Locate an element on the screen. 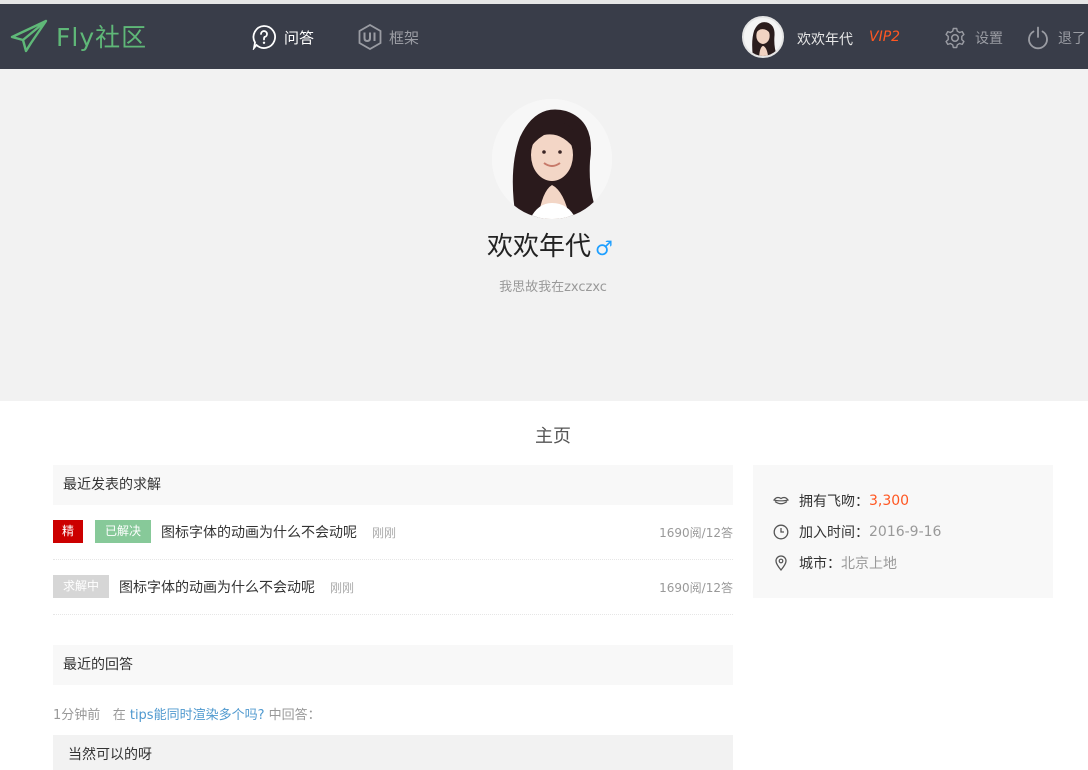  answer-content: 当然可以的呀 is located at coordinates (393, 752).